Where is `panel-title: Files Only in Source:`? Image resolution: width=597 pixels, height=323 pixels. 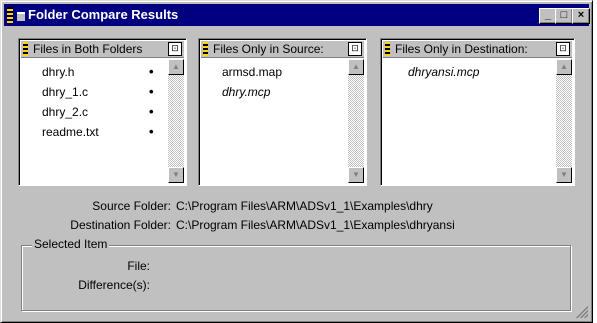 panel-title: Files Only in Source: is located at coordinates (268, 49).